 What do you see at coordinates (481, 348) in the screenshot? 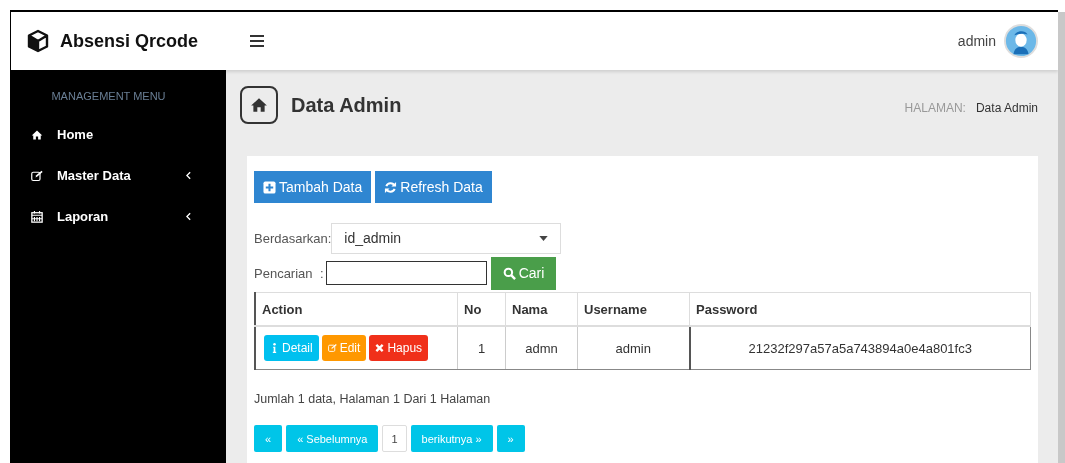
I see `table-cell: 1` at bounding box center [481, 348].